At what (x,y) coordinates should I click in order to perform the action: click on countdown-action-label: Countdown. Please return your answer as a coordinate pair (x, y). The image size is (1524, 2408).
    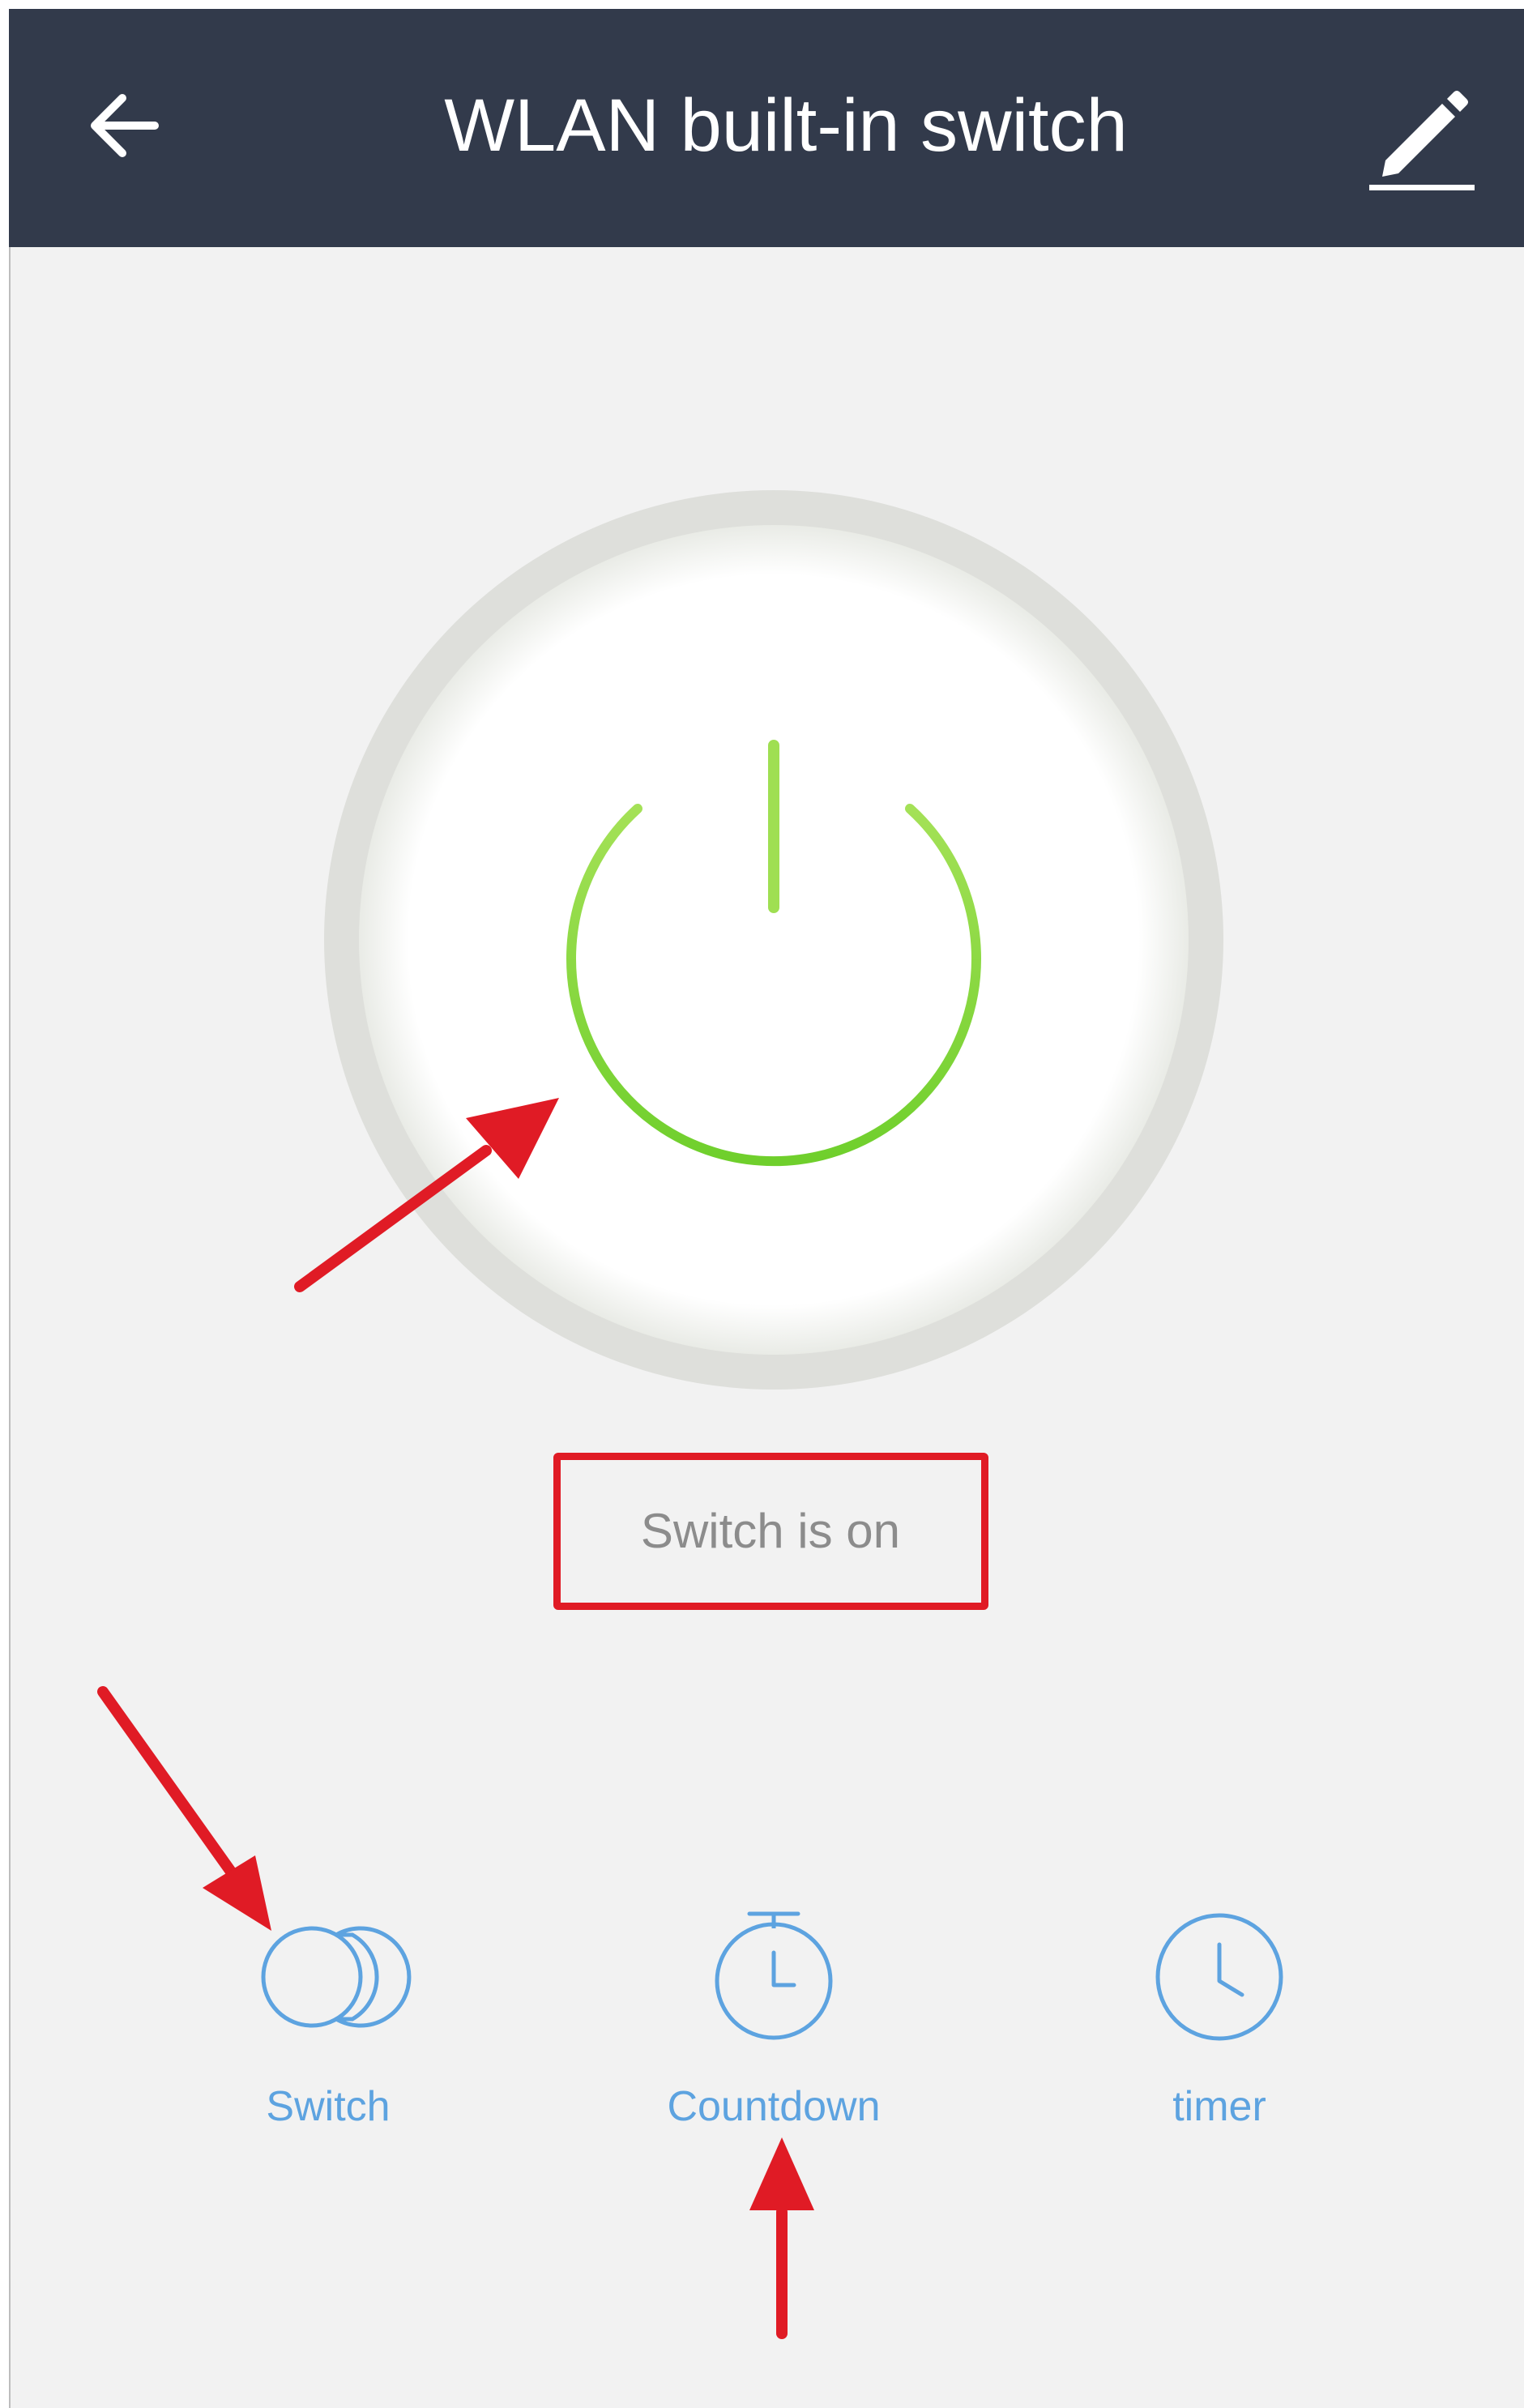
    Looking at the image, I should click on (774, 2106).